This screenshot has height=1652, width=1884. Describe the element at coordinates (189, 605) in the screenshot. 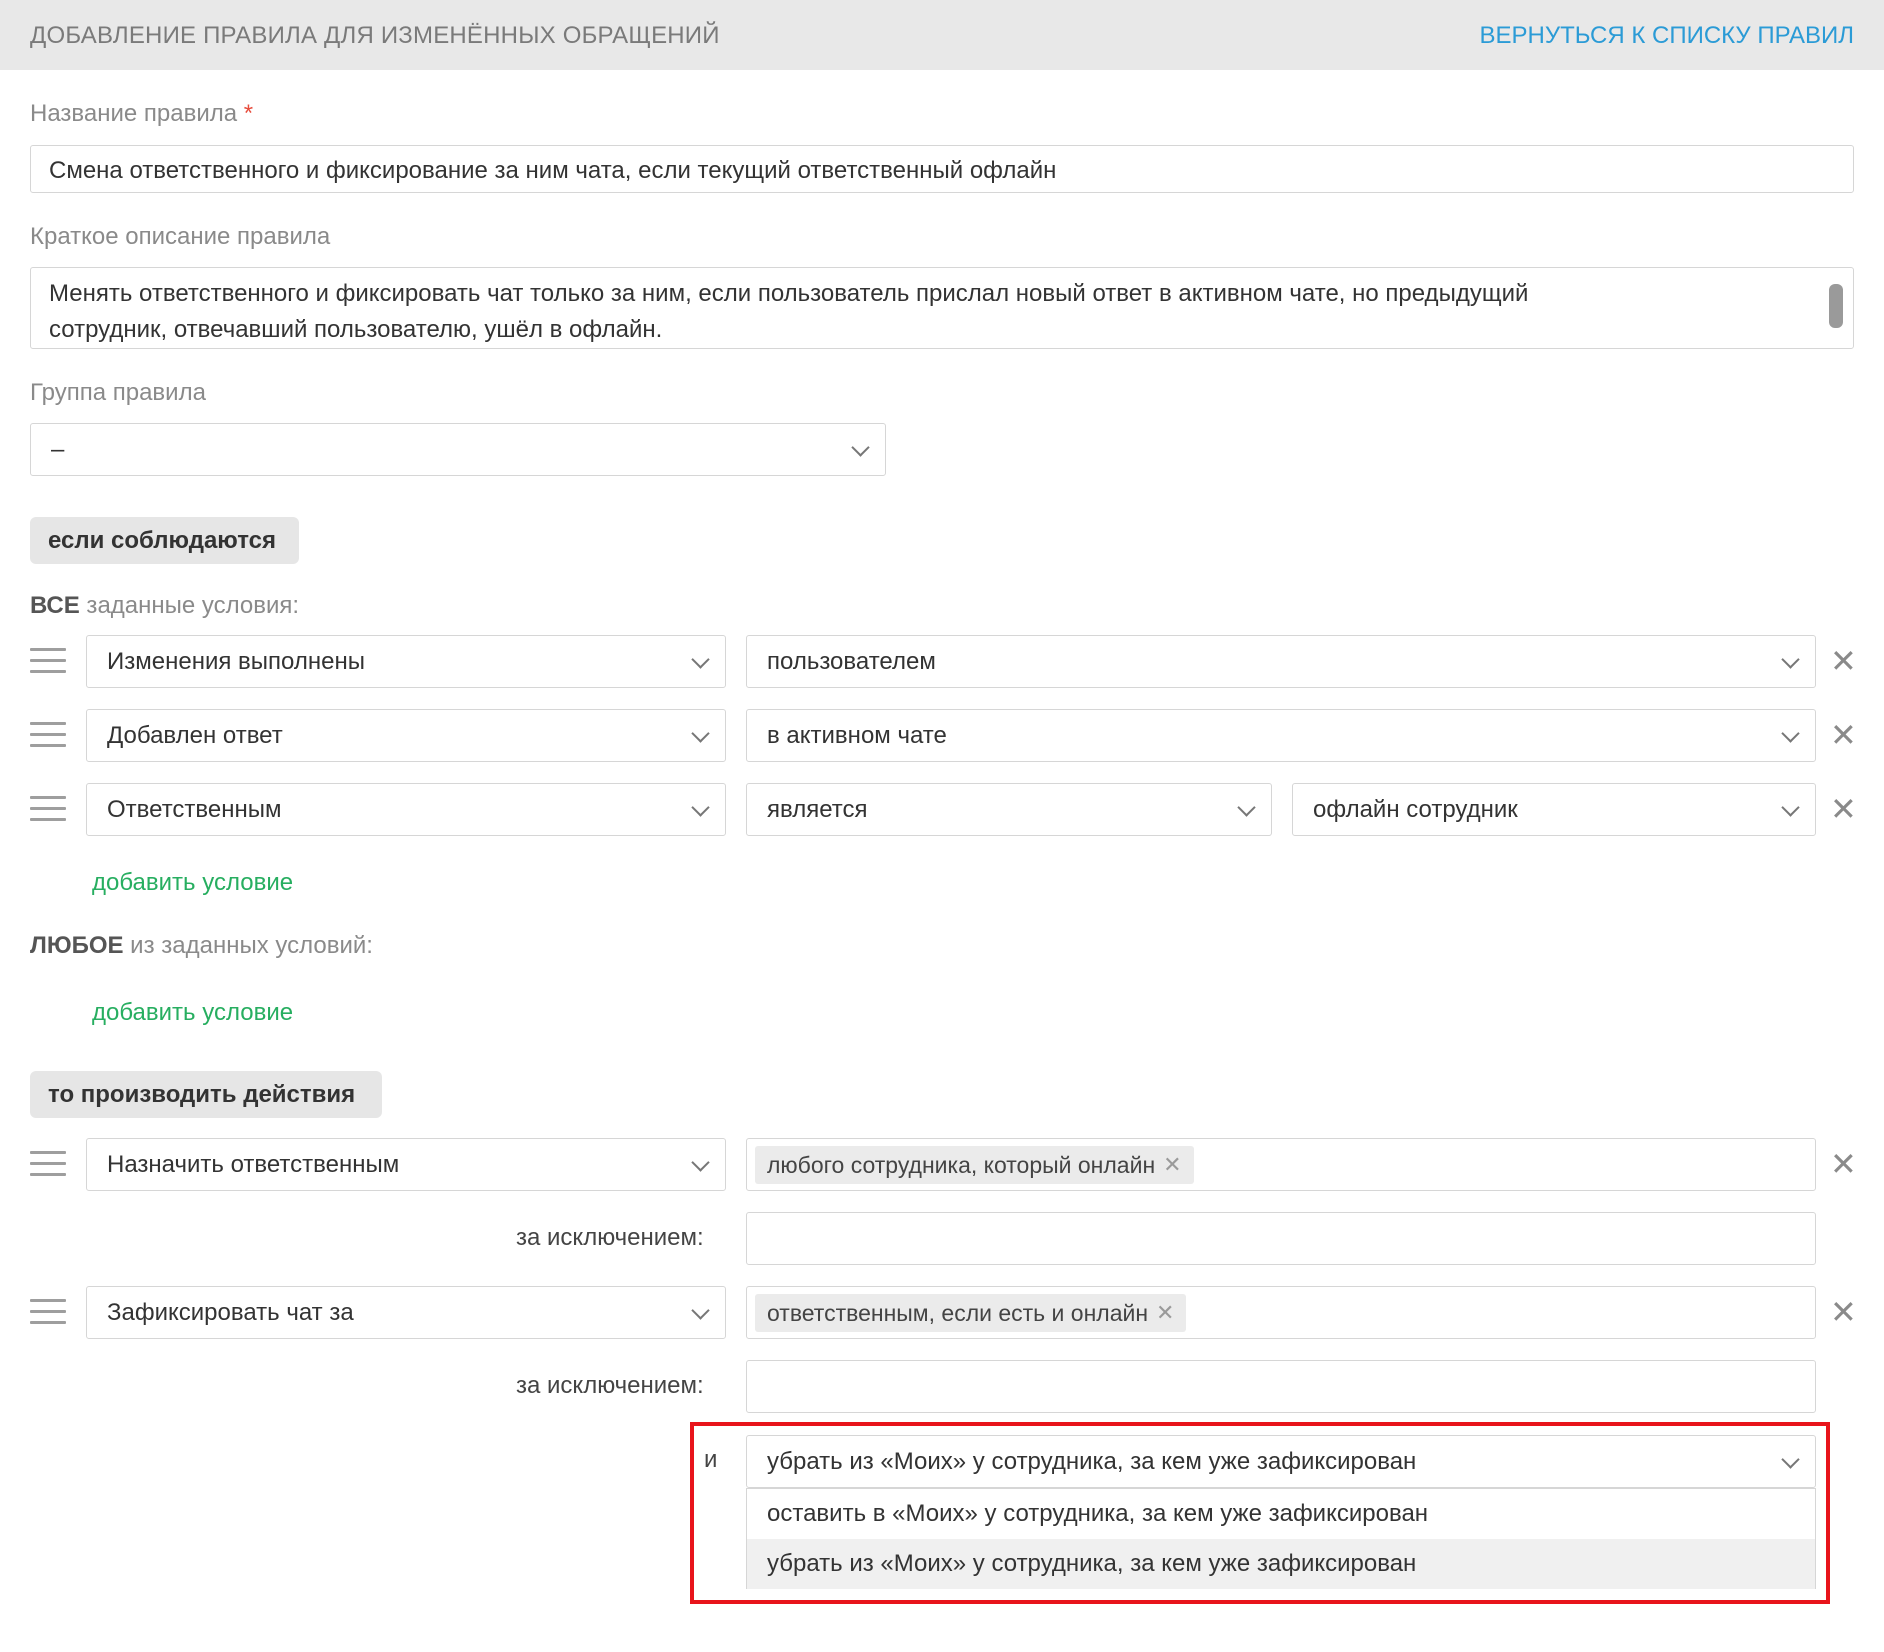

I see `all-conditions-text: заданные условия:` at that location.